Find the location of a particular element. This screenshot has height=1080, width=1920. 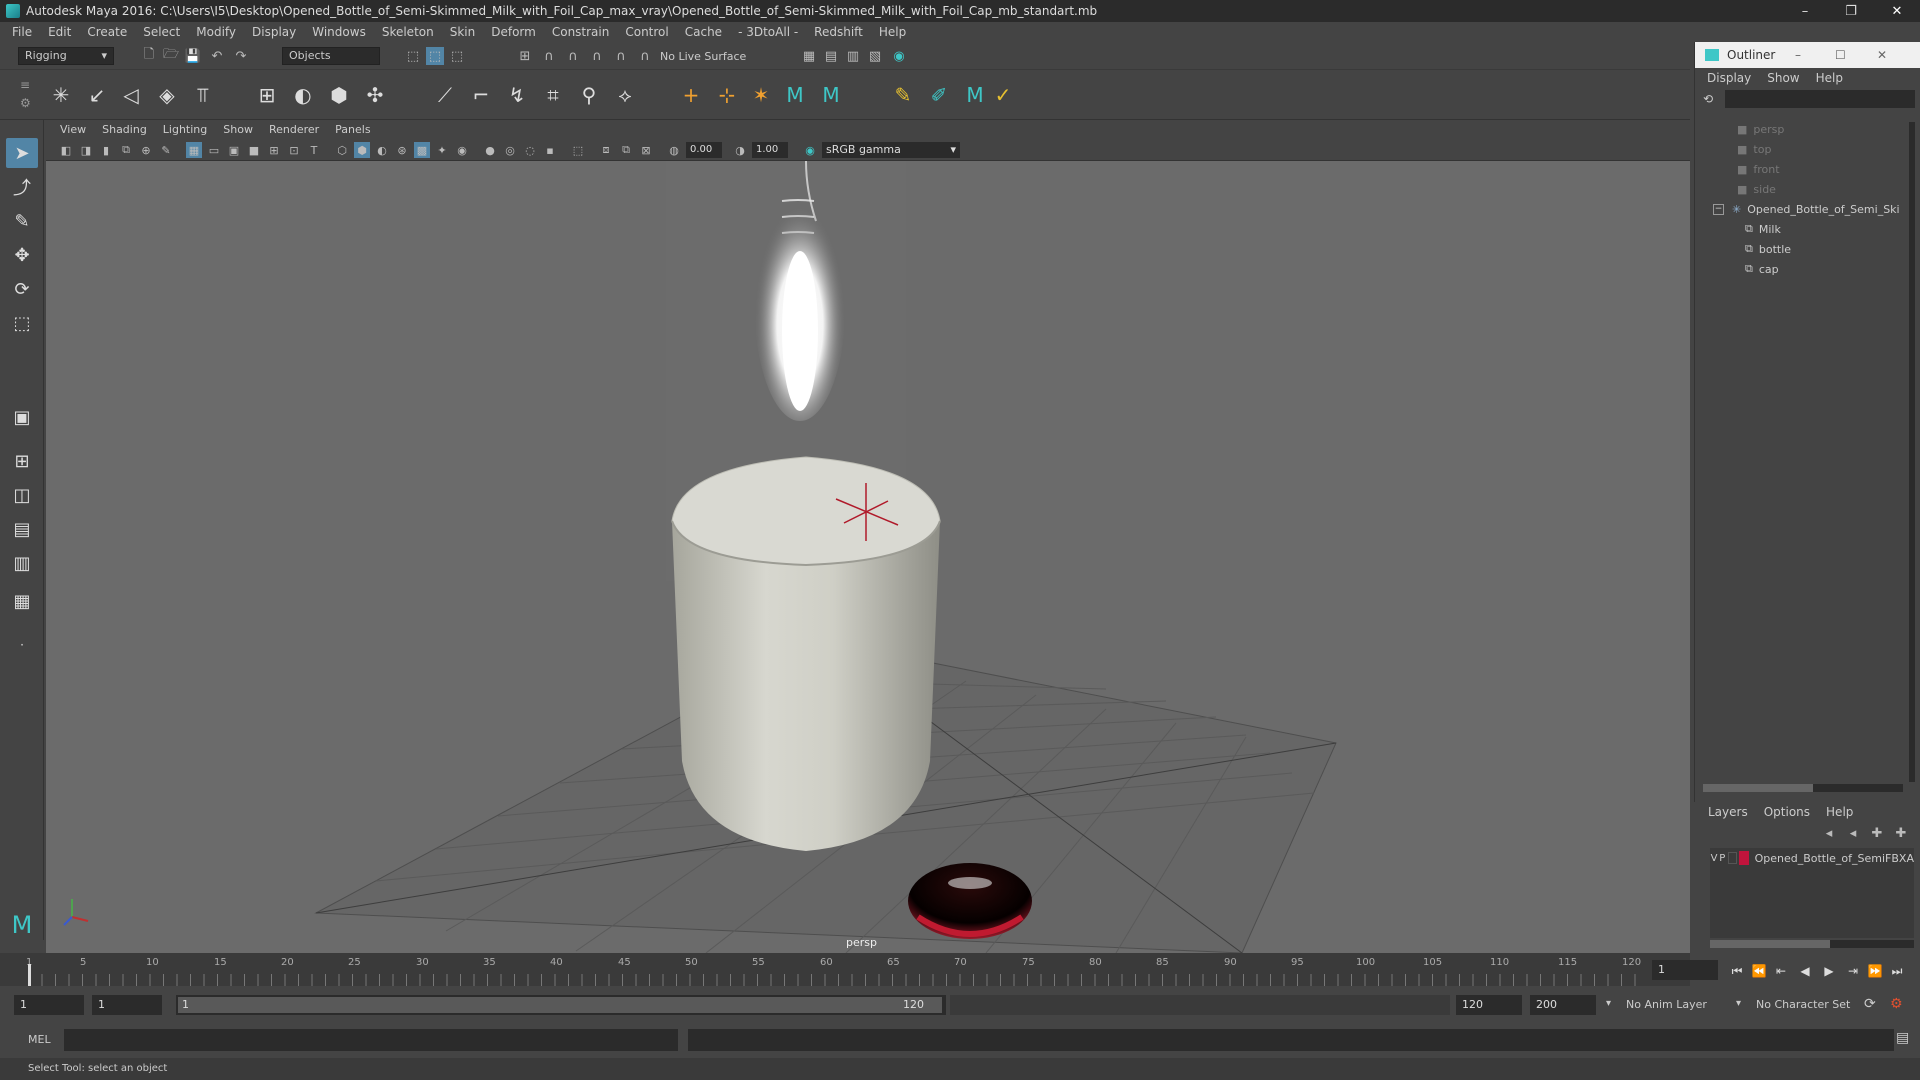

grid-toggle-icon: ▦ is located at coordinates (194, 150).